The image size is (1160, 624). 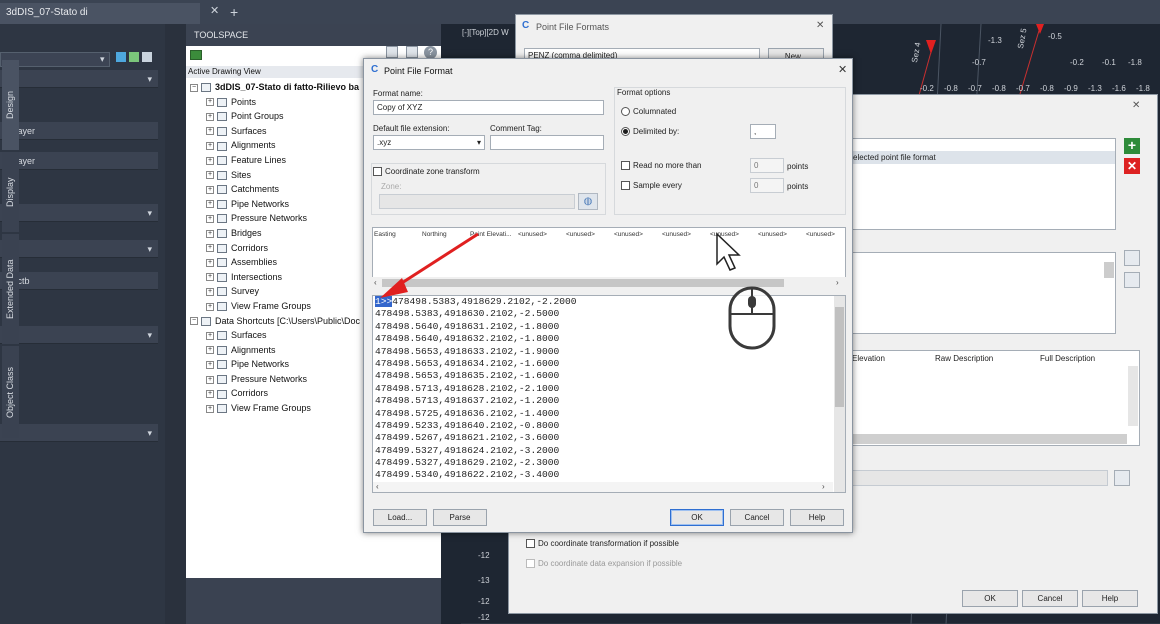 What do you see at coordinates (1122, 478) in the screenshot?
I see `pick-icon` at bounding box center [1122, 478].